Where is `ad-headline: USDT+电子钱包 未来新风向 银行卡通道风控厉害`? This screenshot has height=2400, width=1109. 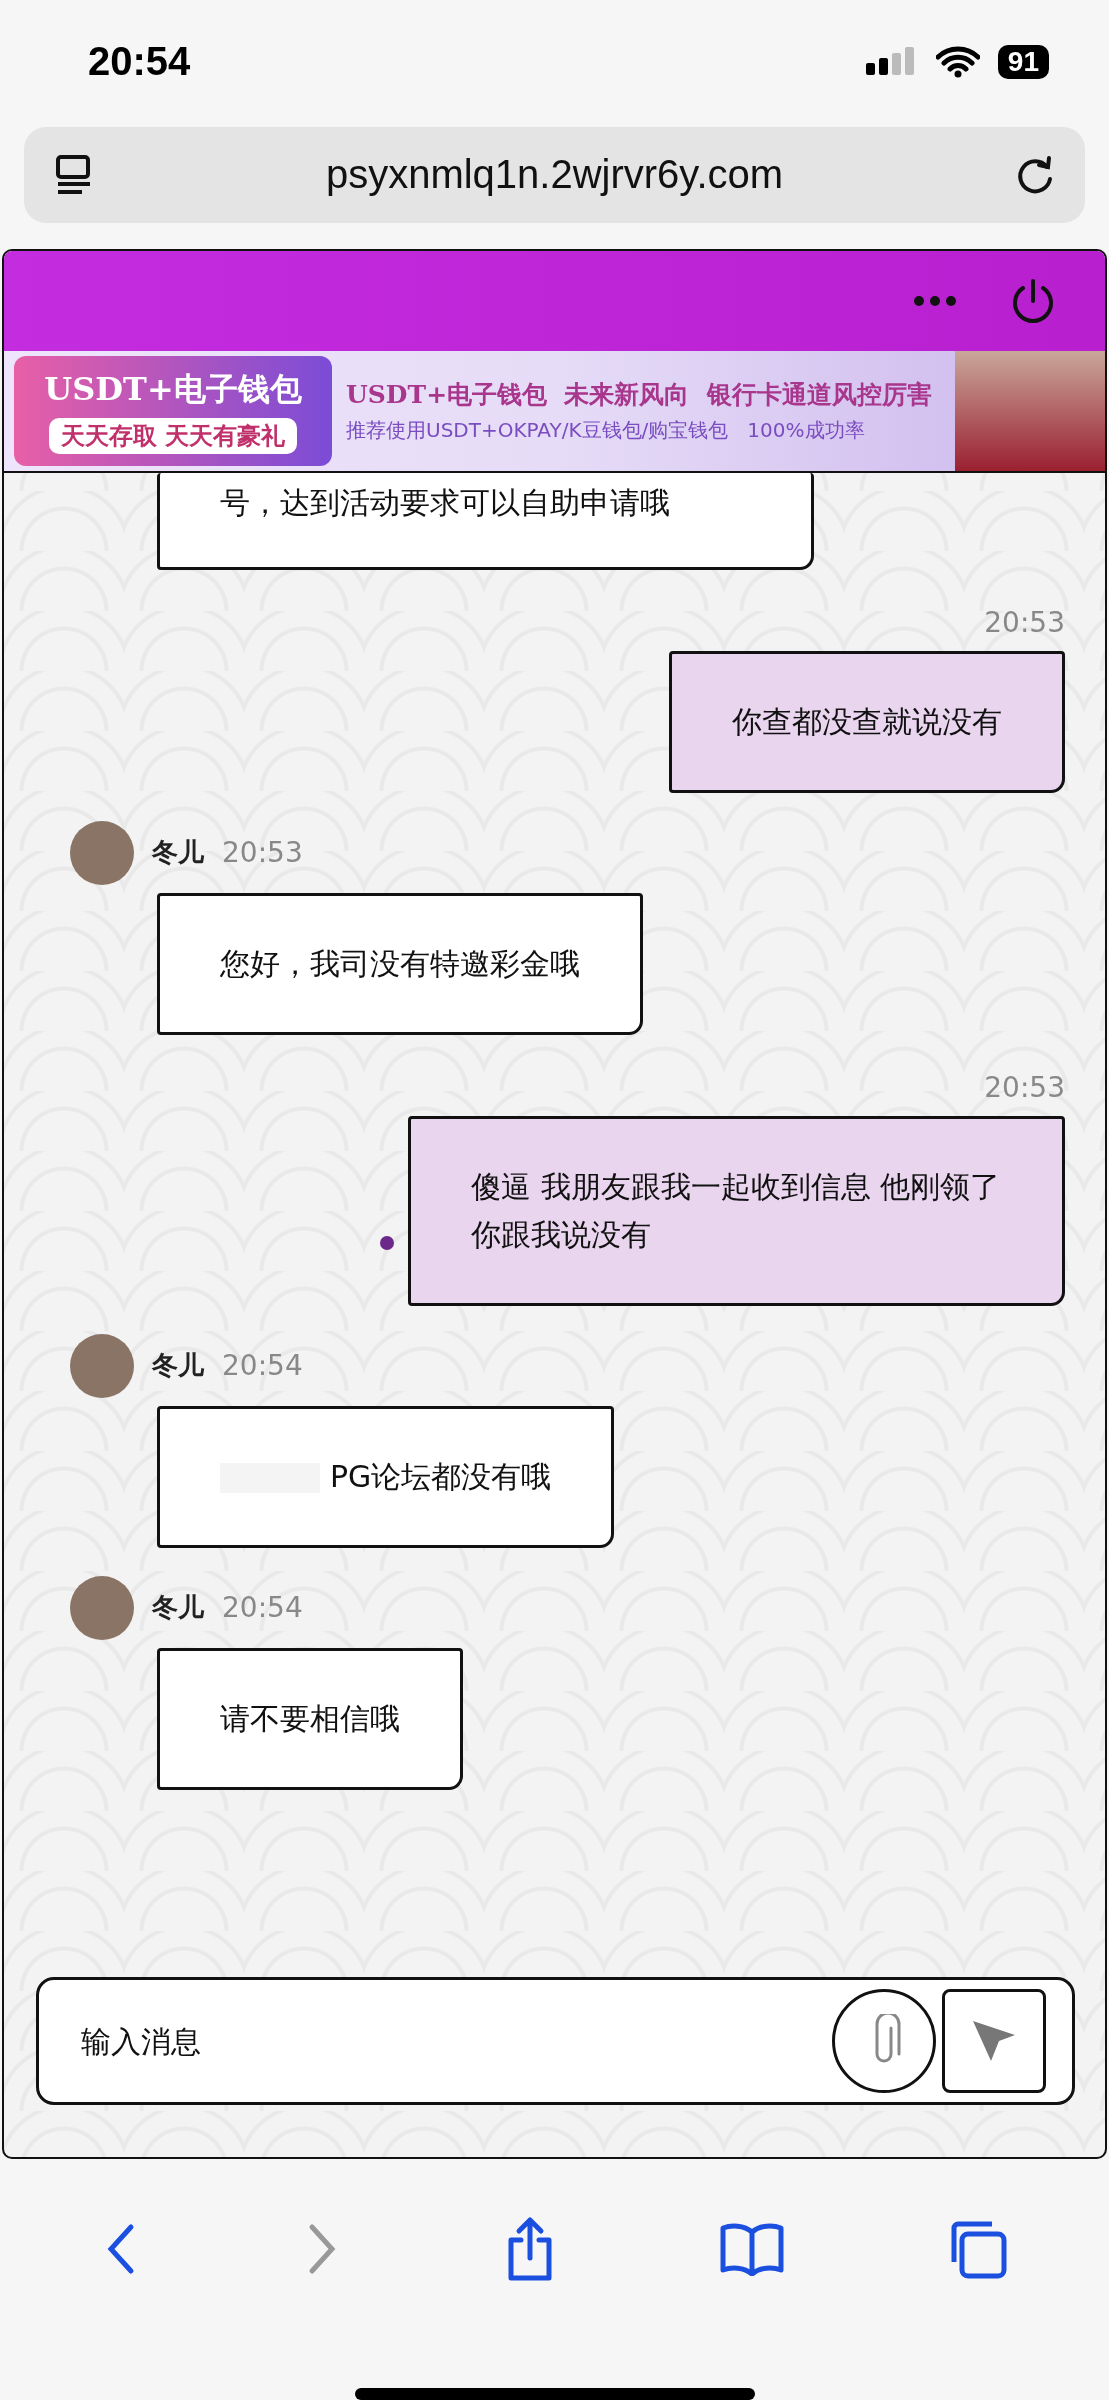 ad-headline: USDT+电子钱包 未来新风向 银行卡通道风控厉害 is located at coordinates (639, 394).